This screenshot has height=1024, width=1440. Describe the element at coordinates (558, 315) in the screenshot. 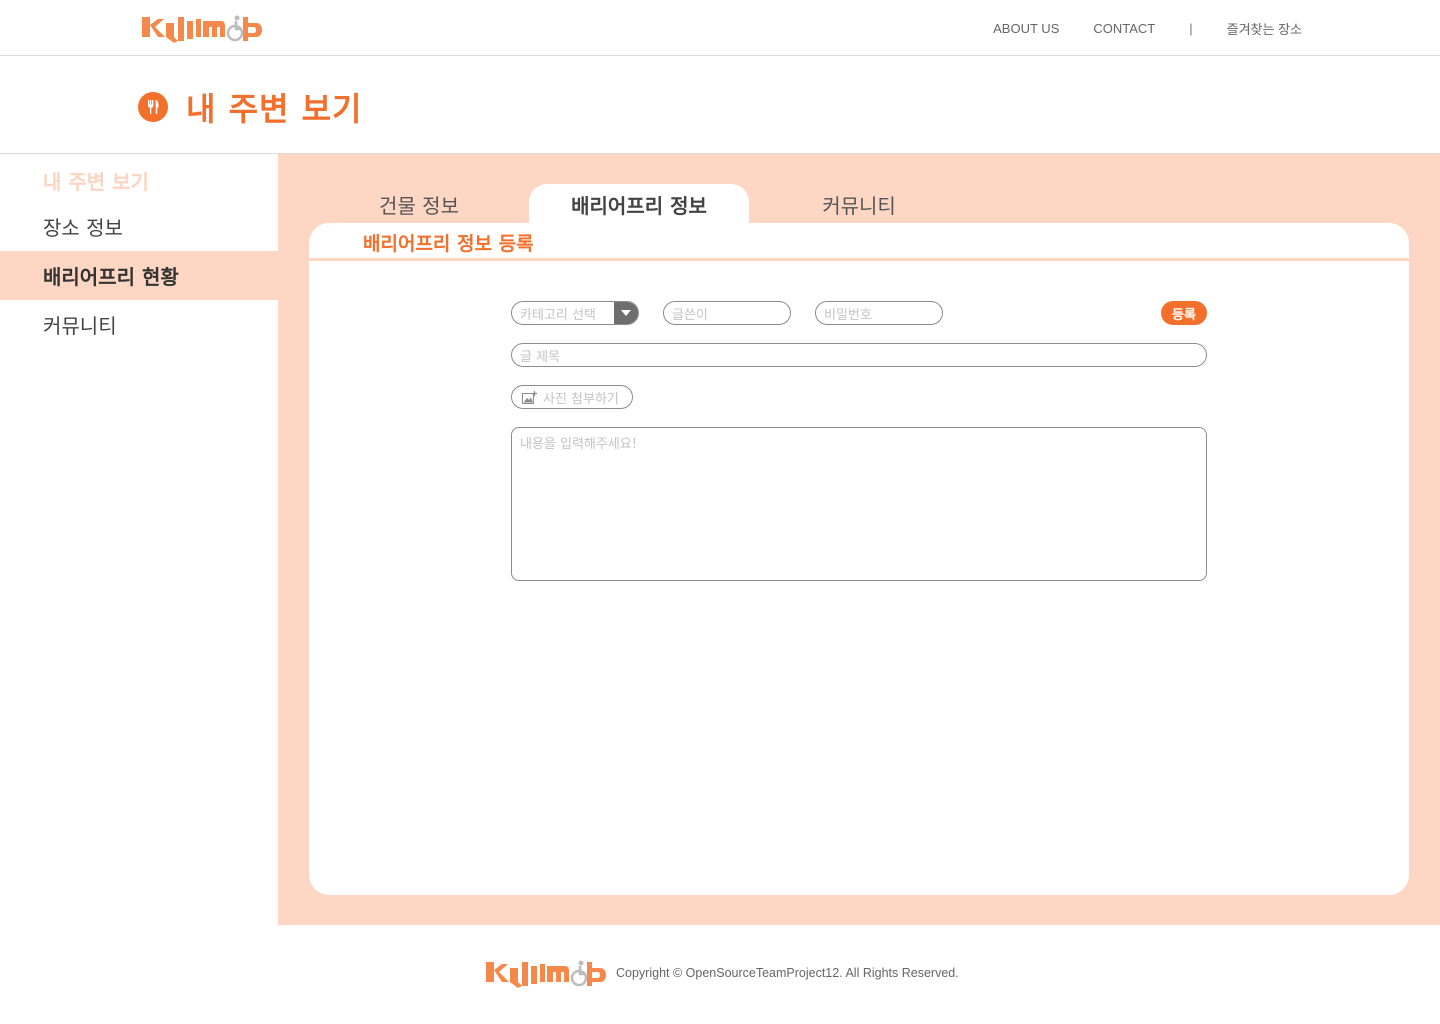

I see `category-select-value: 카테고리 선택` at that location.